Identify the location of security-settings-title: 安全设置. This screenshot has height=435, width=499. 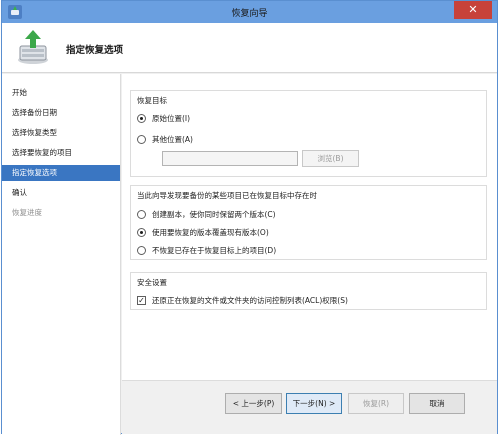
(152, 282).